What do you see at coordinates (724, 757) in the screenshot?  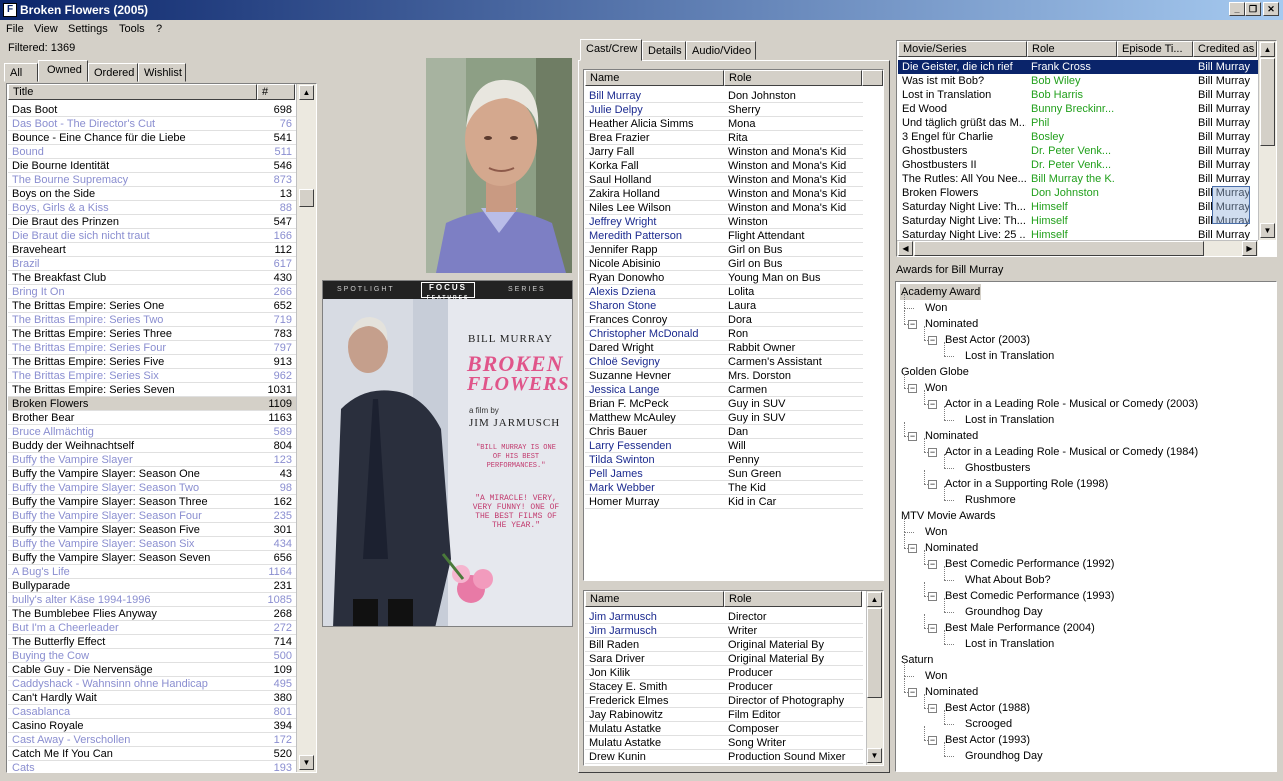 I see `crew-row: Drew Kunin Production Sound Mixer` at bounding box center [724, 757].